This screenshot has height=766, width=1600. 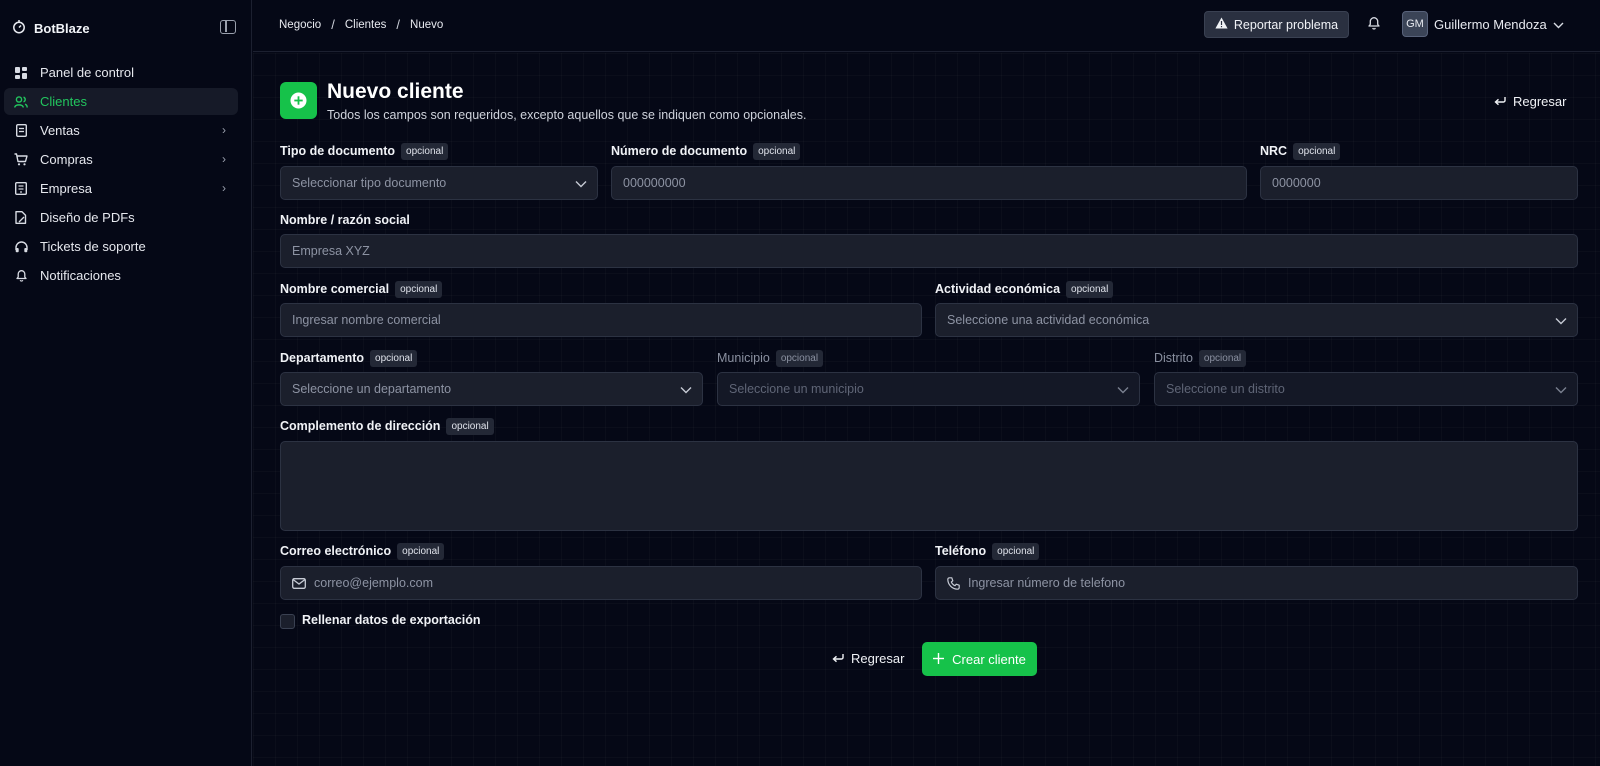 I want to click on breadcrumb: Negocio / Clientes / Nuevo, so click(x=361, y=24).